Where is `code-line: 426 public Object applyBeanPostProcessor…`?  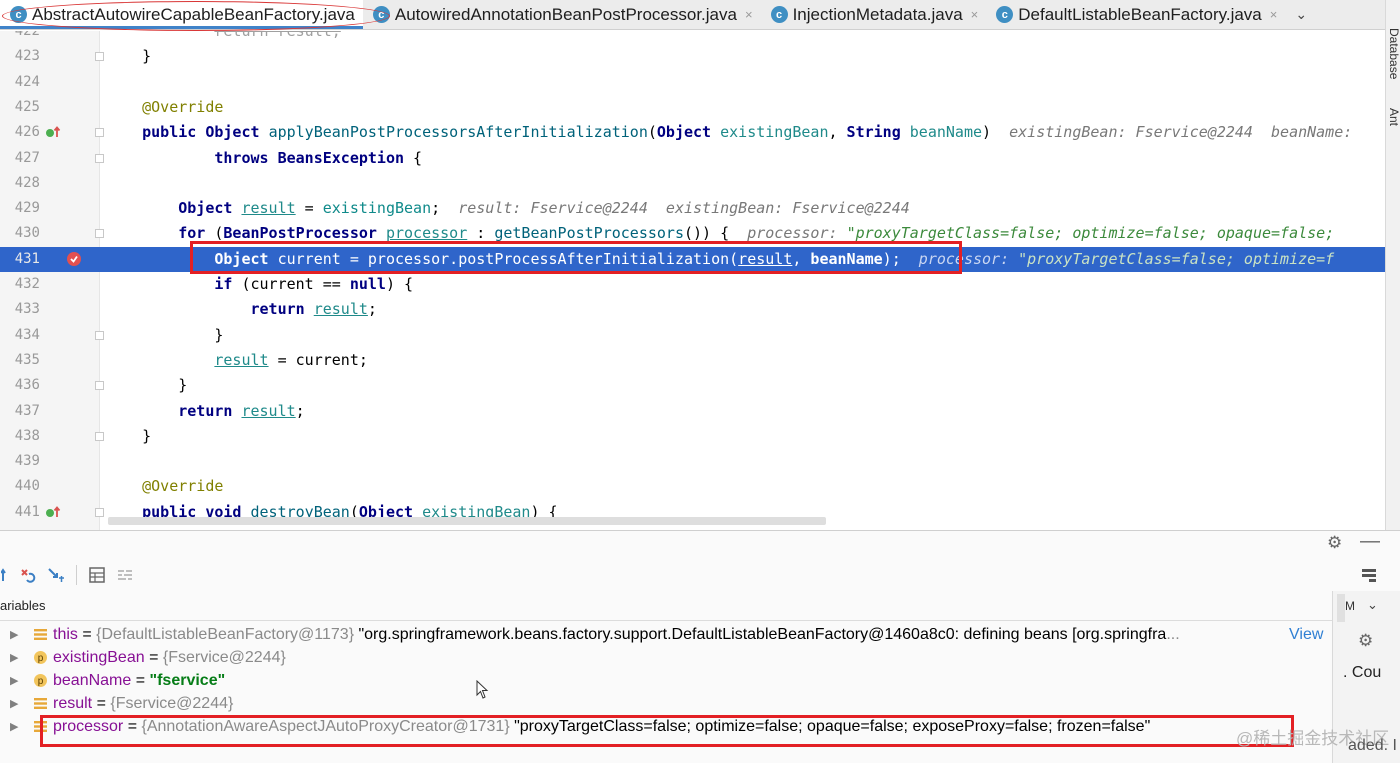 code-line: 426 public Object applyBeanPostProcessor… is located at coordinates (692, 132).